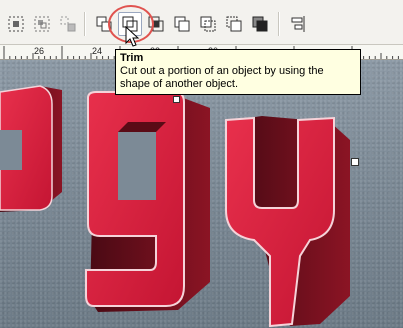 The width and height of the screenshot is (403, 328). I want to click on letter-o-partial, so click(31, 148).